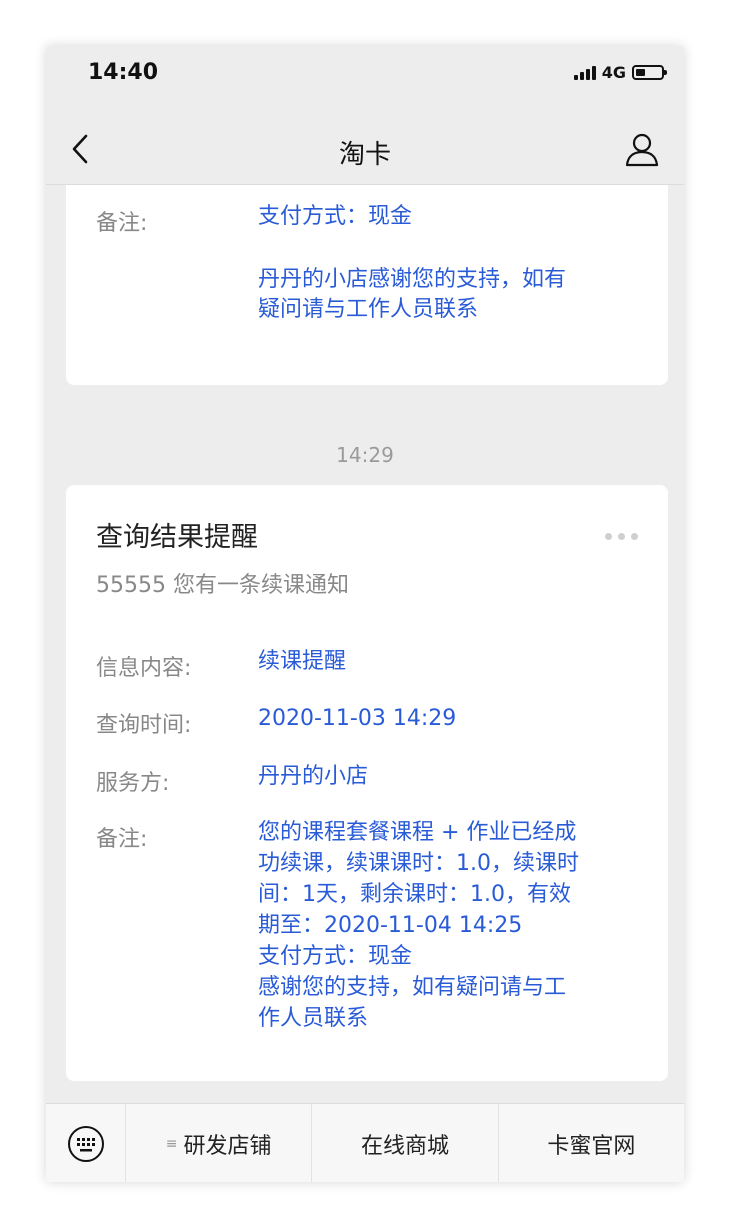 The height and width of the screenshot is (1228, 730). Describe the element at coordinates (584, 72) in the screenshot. I see `signal-icon` at that location.